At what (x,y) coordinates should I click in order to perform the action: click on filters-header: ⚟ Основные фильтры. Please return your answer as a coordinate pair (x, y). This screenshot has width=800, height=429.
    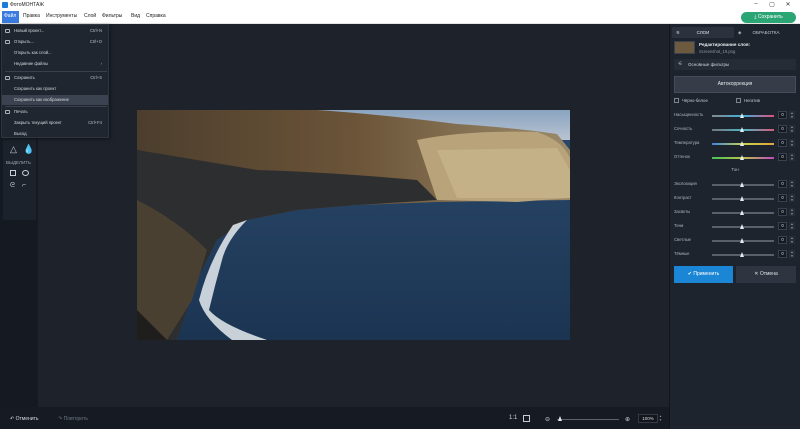
    Looking at the image, I should click on (735, 64).